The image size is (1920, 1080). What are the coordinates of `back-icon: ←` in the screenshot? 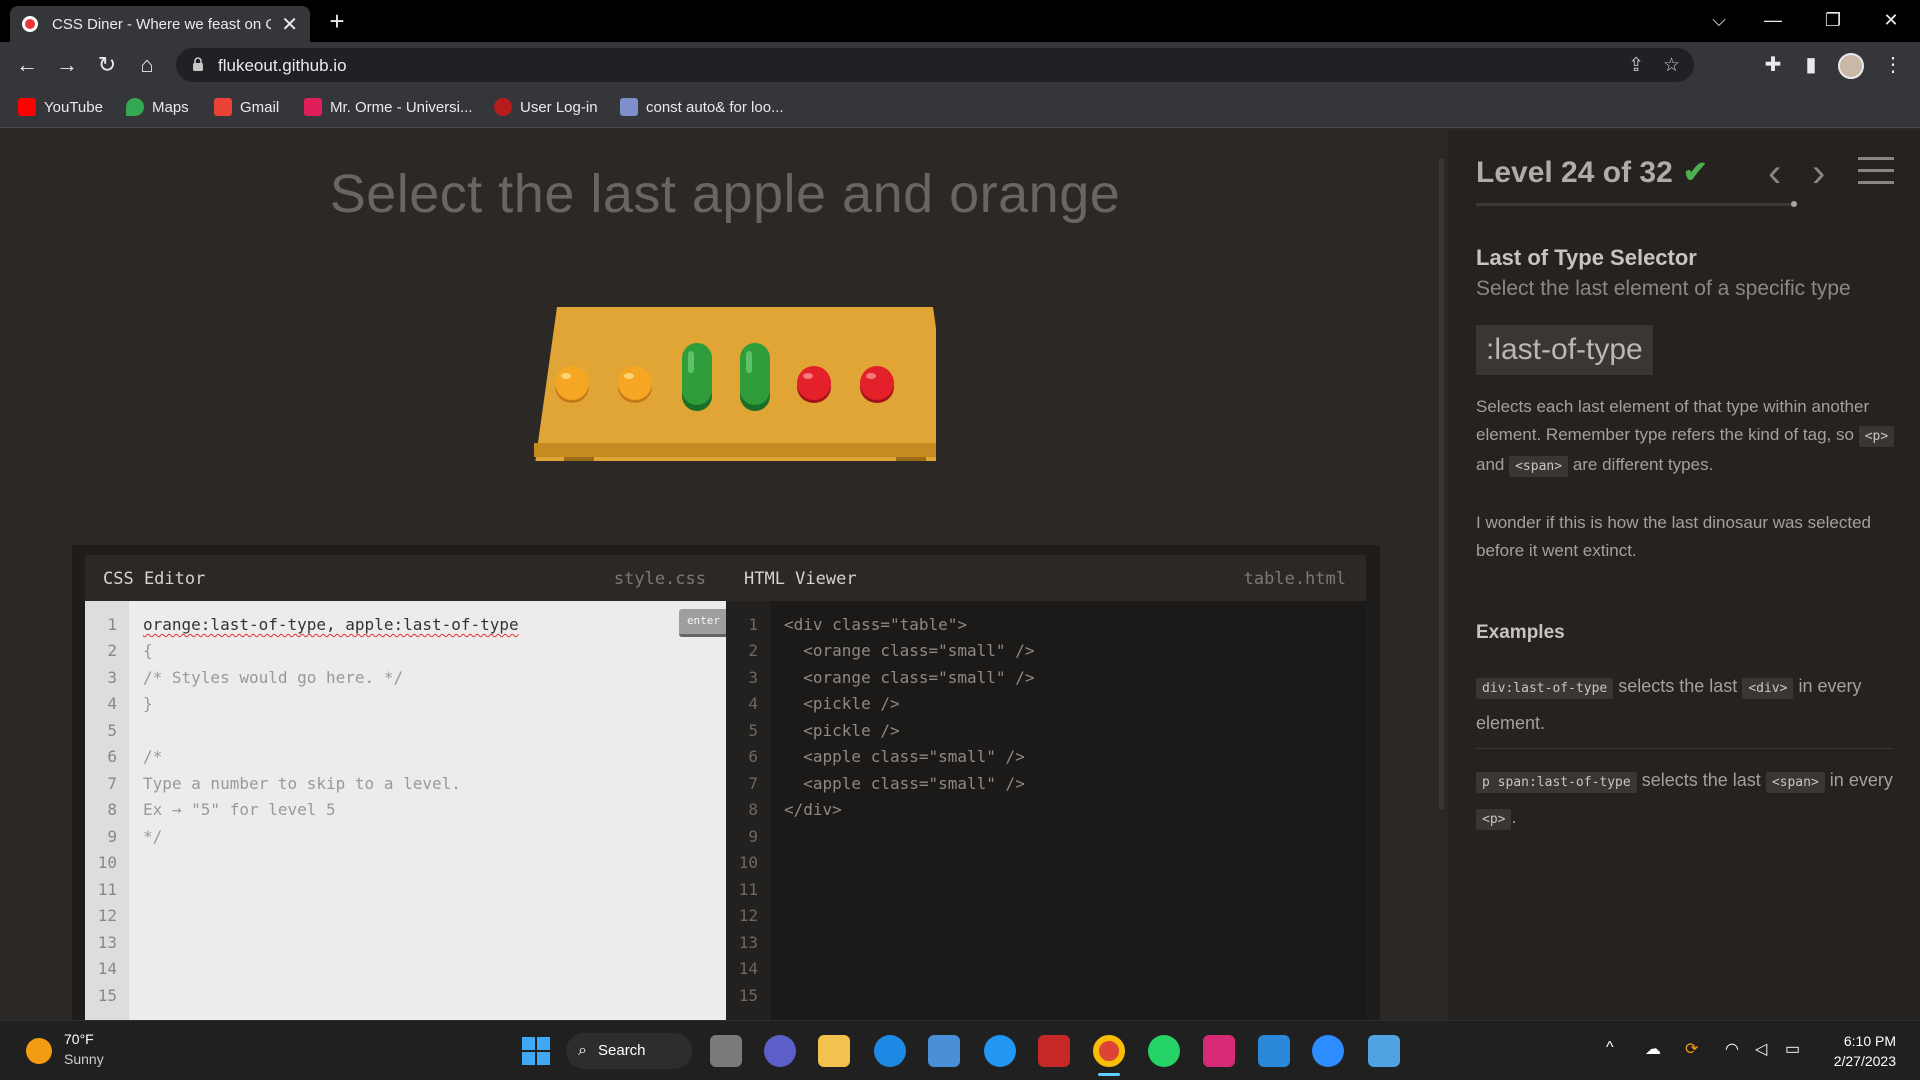 It's located at (27, 65).